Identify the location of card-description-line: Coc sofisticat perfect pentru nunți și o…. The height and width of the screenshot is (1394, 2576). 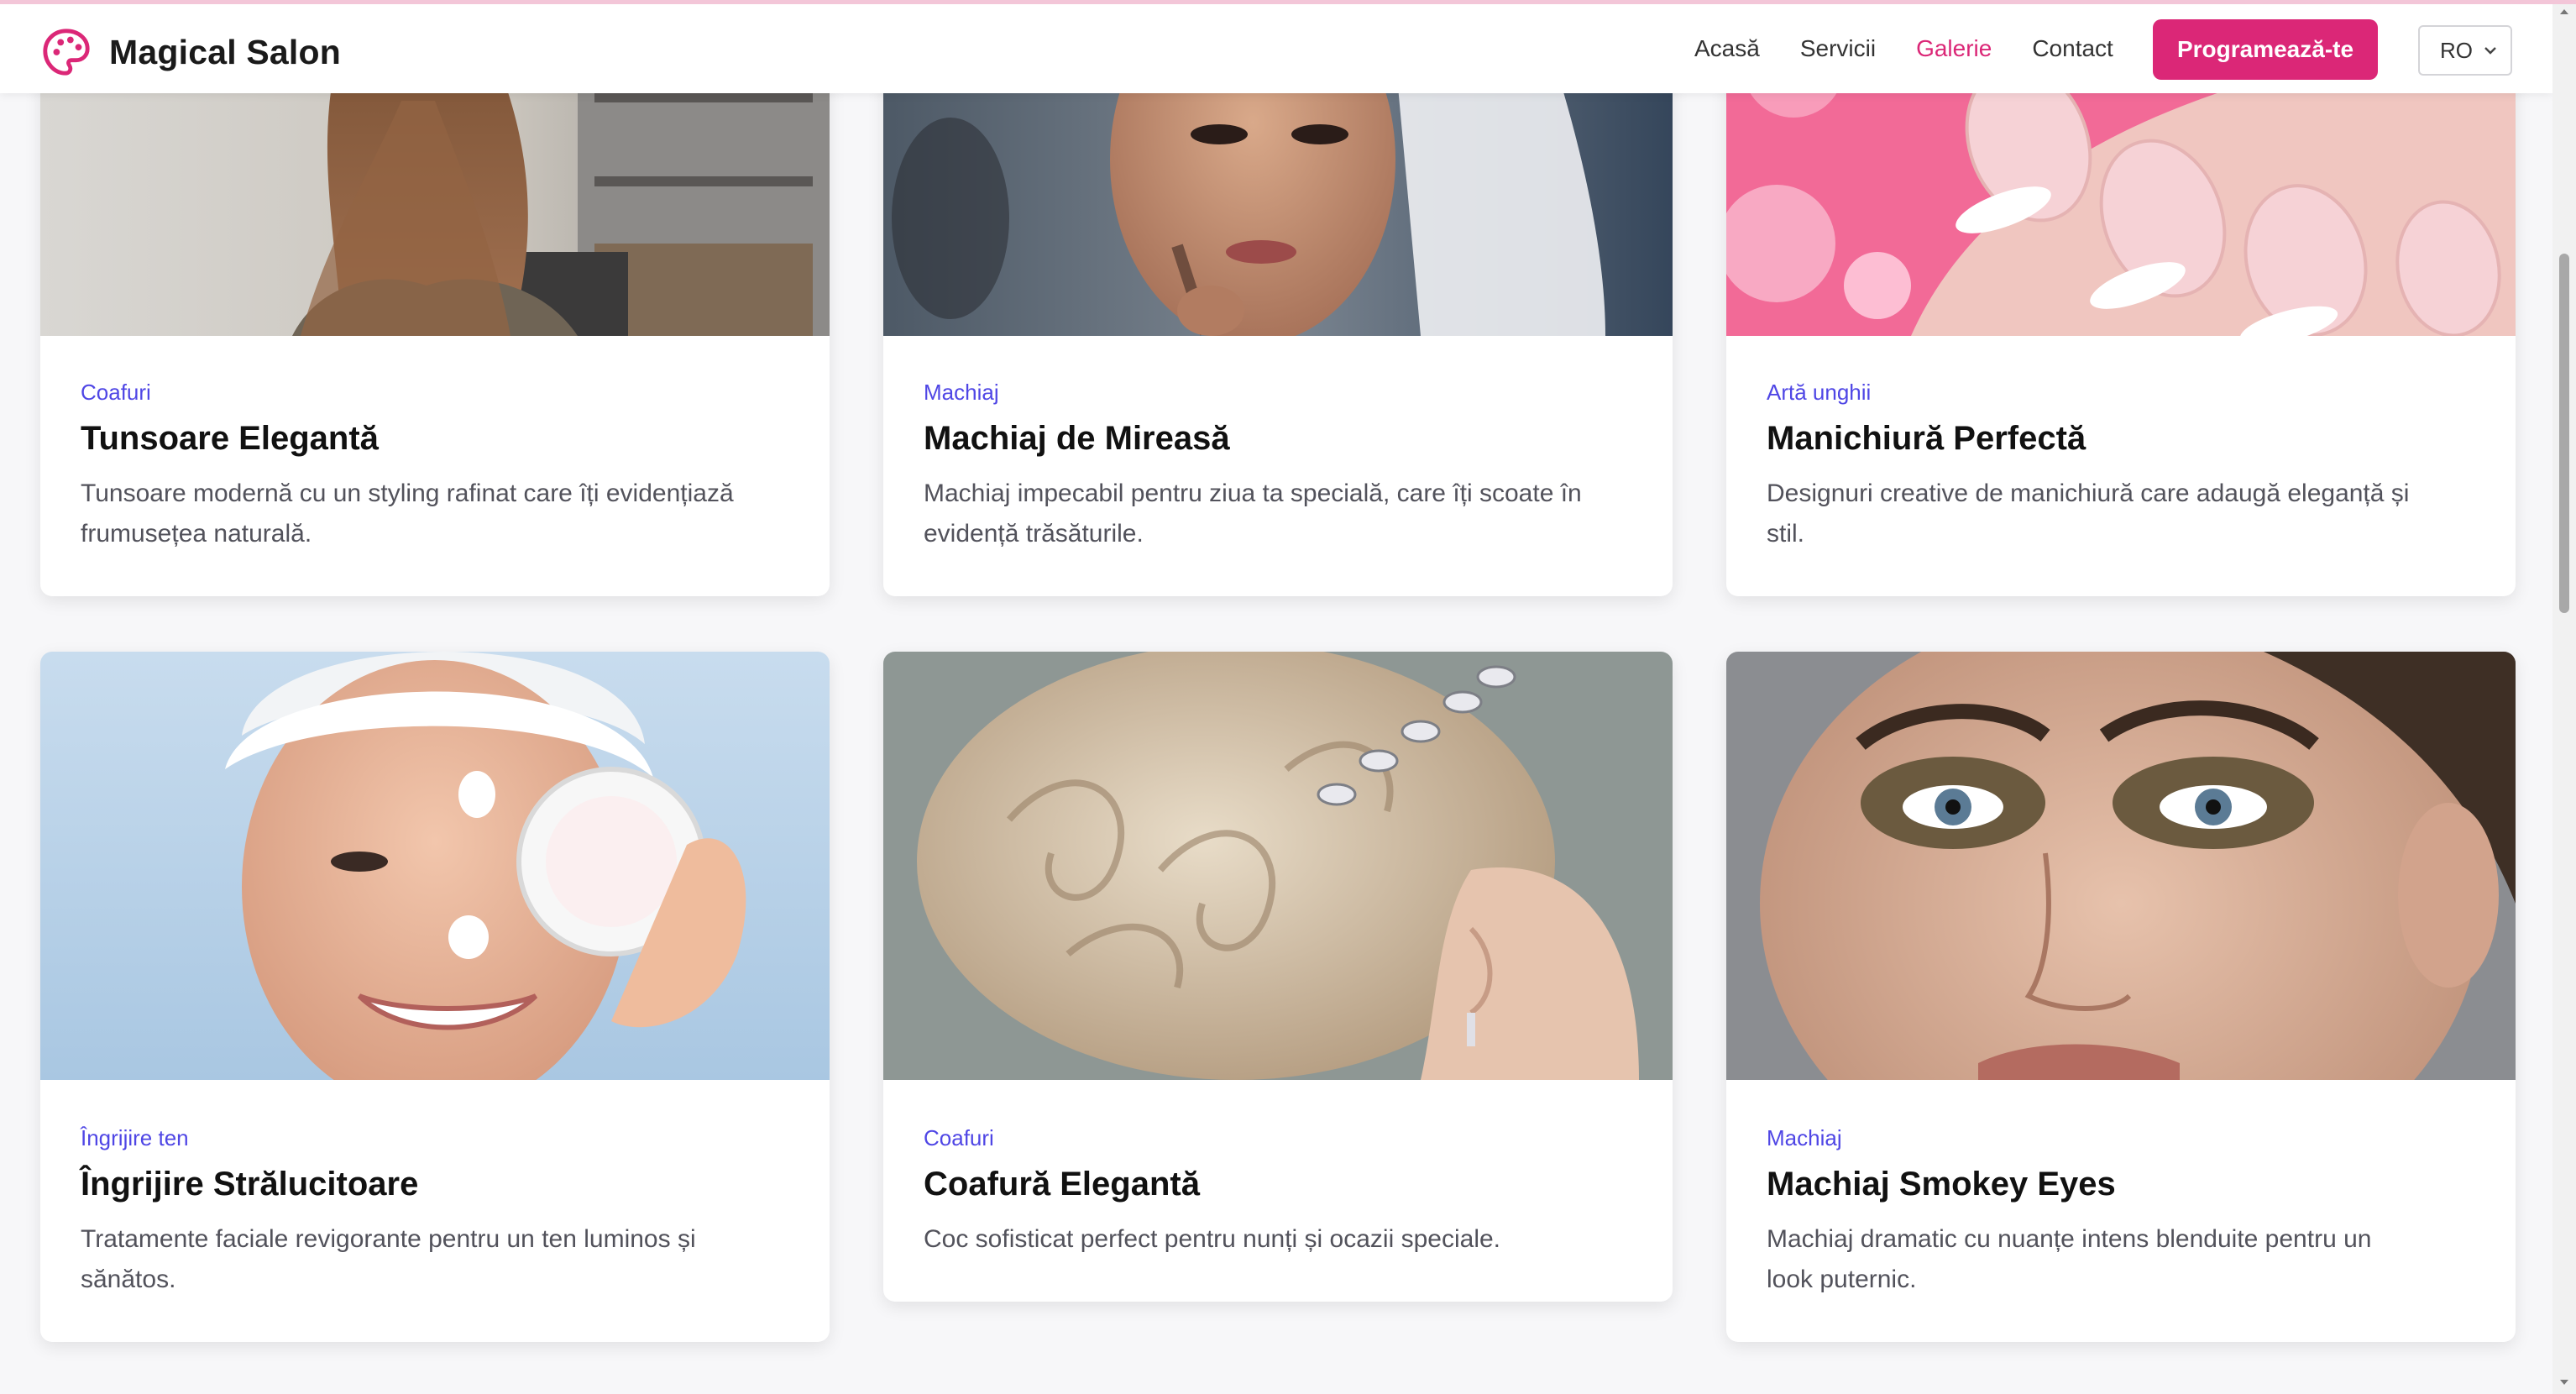
(1212, 1239).